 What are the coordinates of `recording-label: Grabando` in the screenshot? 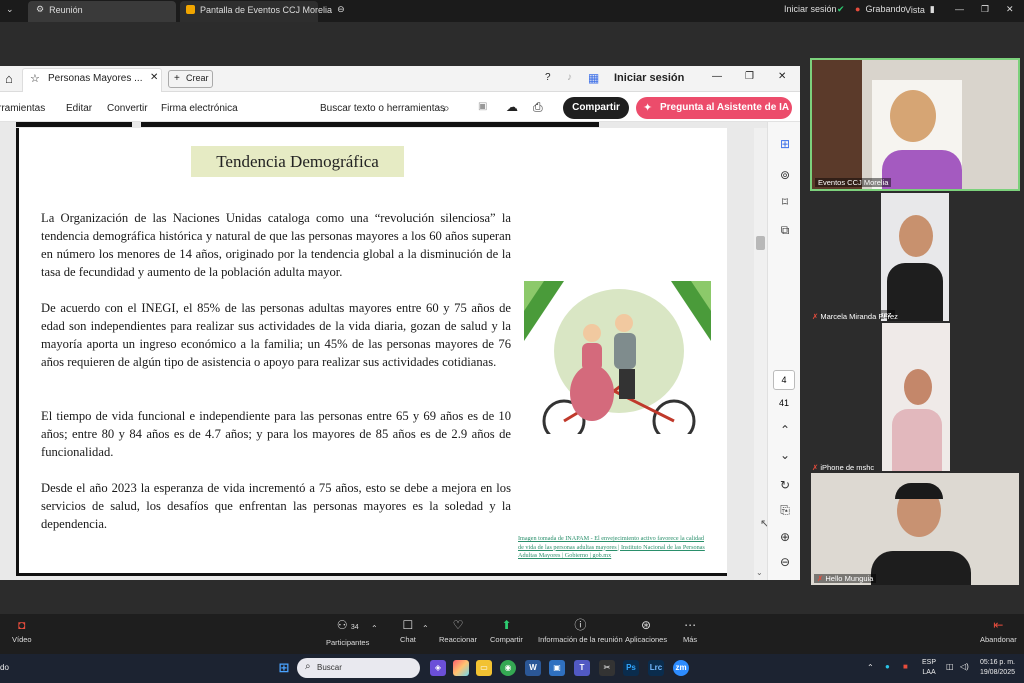 It's located at (885, 9).